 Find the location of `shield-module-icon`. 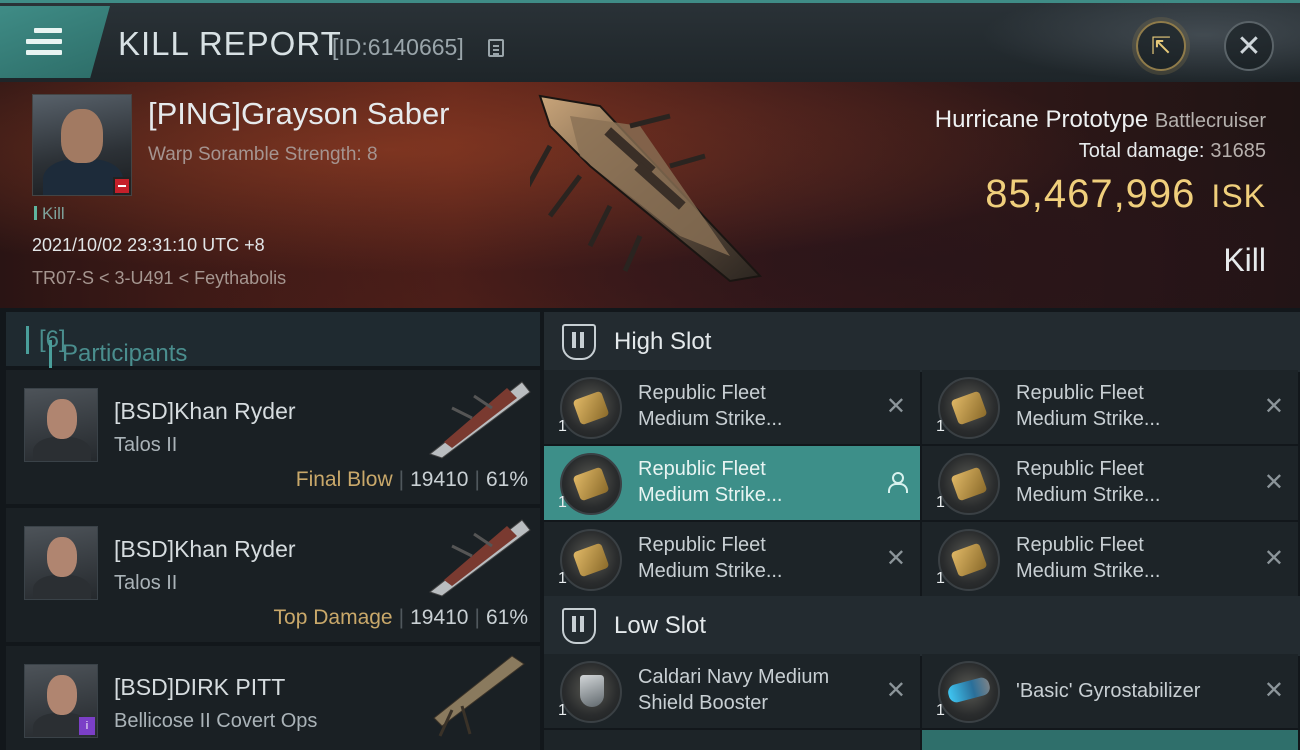

shield-module-icon is located at coordinates (591, 692).